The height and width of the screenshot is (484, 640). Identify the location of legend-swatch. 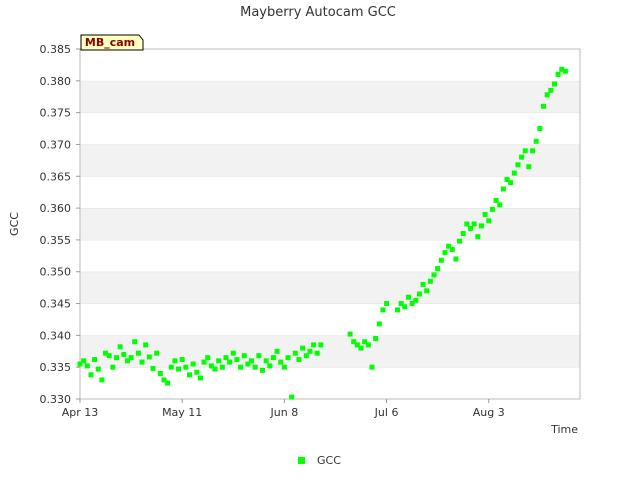
(301, 460).